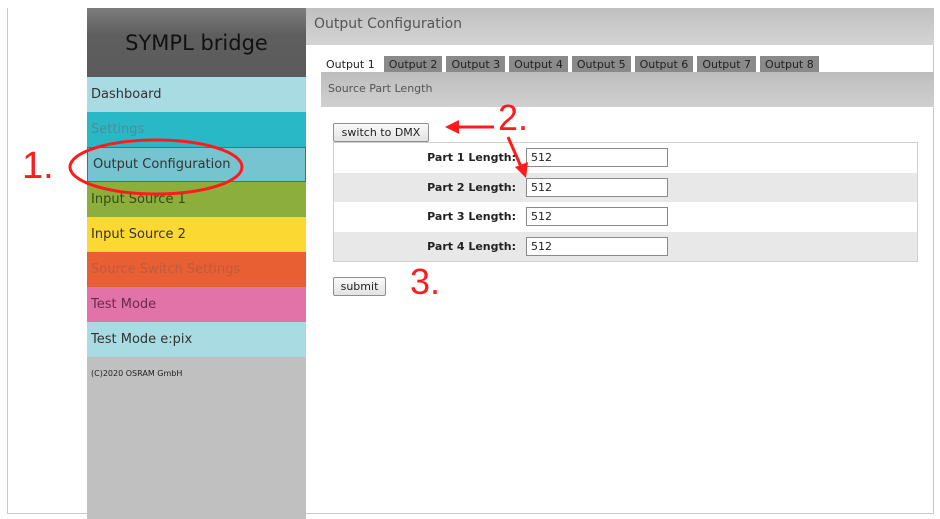 This screenshot has width=940, height=519. Describe the element at coordinates (664, 64) in the screenshot. I see `tab-output-6: Output 6` at that location.